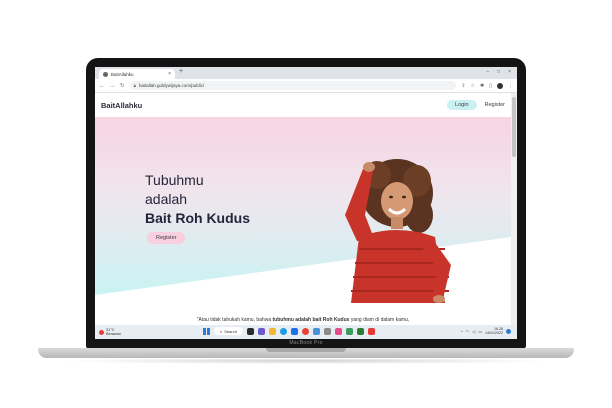  I want to click on scrollbar-thumb, so click(514, 127).